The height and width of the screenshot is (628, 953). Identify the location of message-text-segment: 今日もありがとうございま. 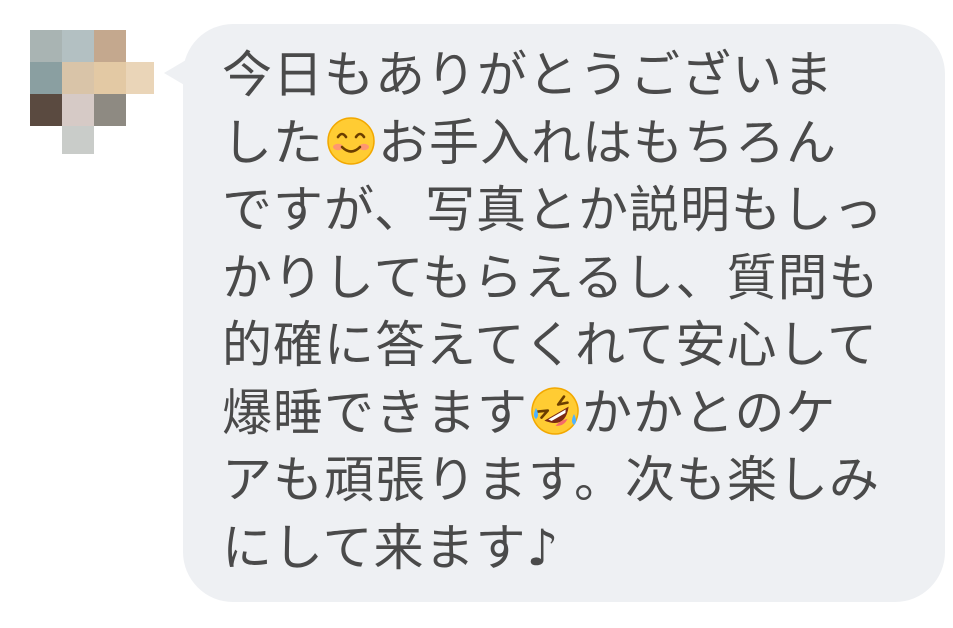
(528, 75).